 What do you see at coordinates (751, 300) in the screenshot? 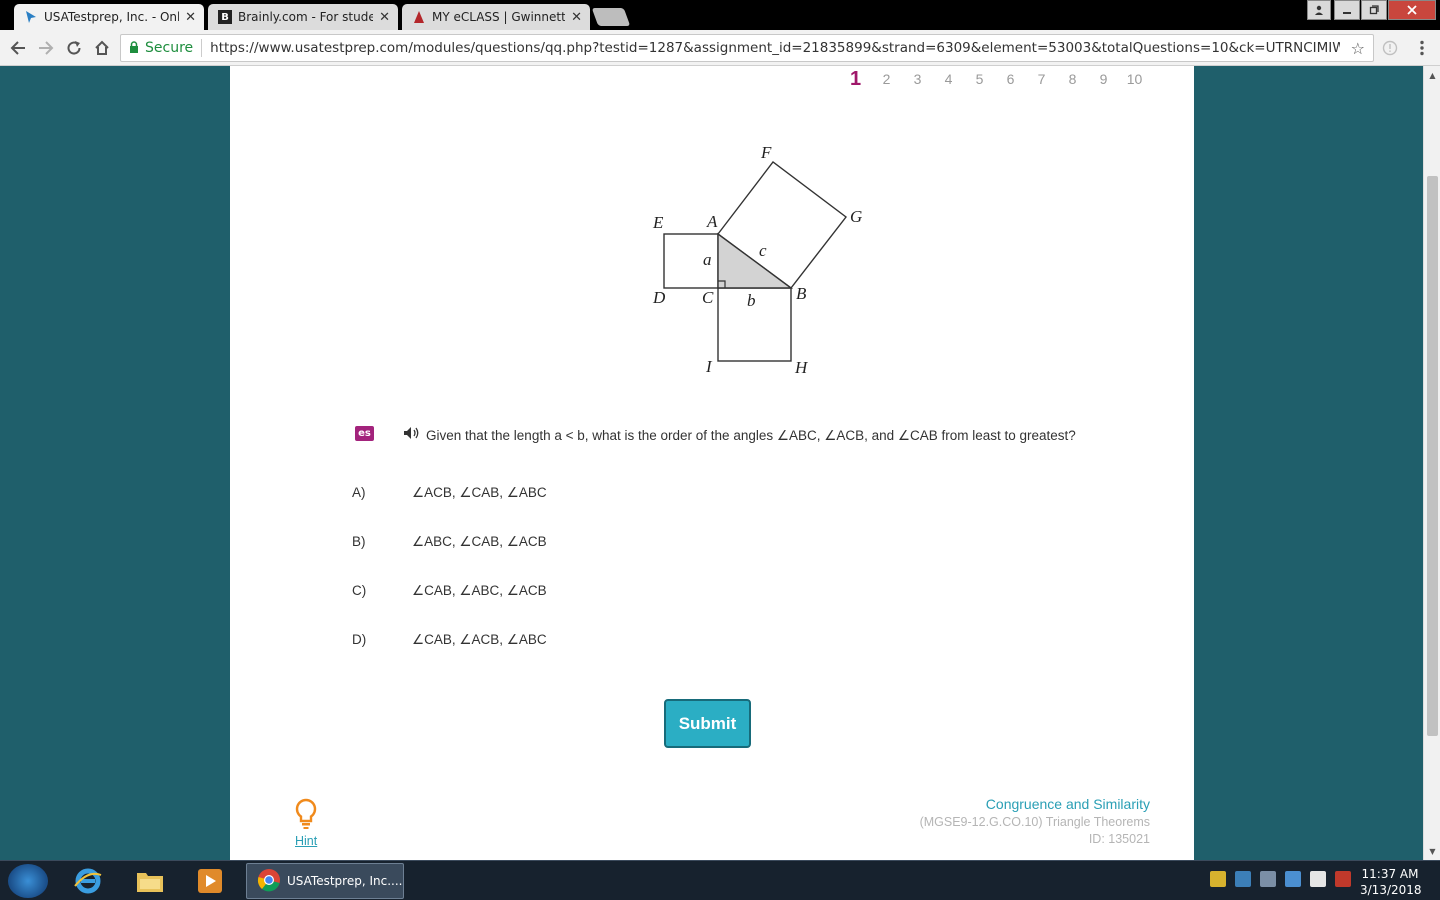
I see `label-side-b: b` at bounding box center [751, 300].